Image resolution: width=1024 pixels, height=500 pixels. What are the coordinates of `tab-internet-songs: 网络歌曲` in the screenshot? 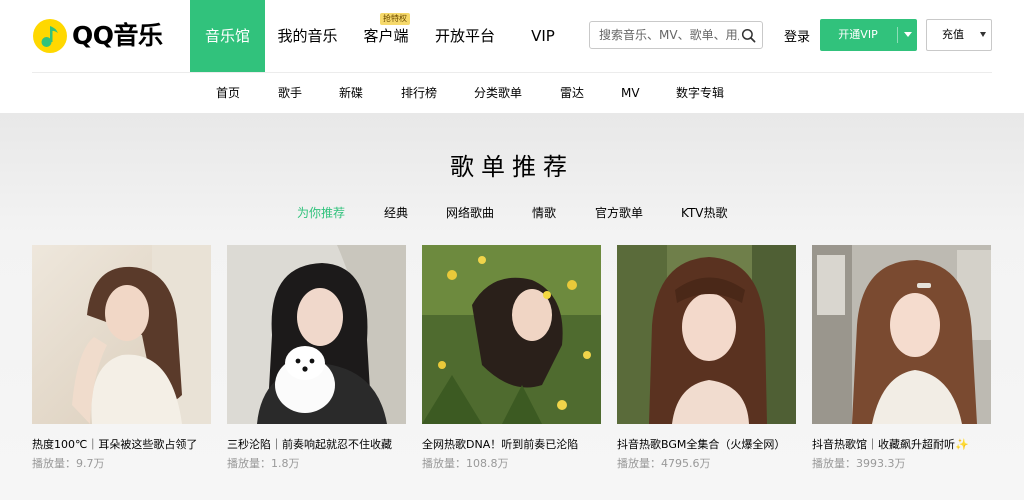 It's located at (470, 212).